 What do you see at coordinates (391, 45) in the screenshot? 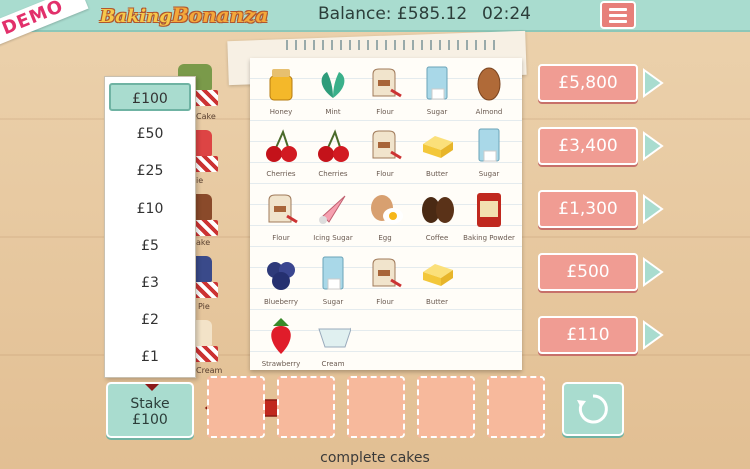
I see `binder-rings` at bounding box center [391, 45].